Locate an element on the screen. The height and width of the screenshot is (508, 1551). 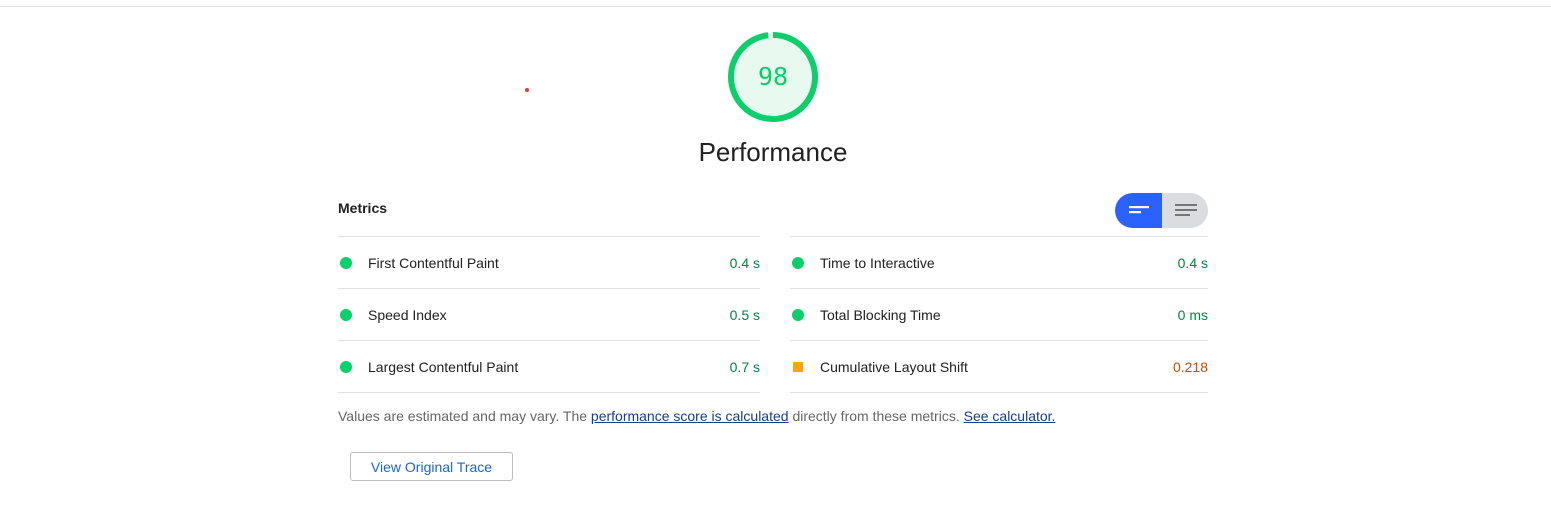
metric-label: Time to Interactive is located at coordinates (877, 263).